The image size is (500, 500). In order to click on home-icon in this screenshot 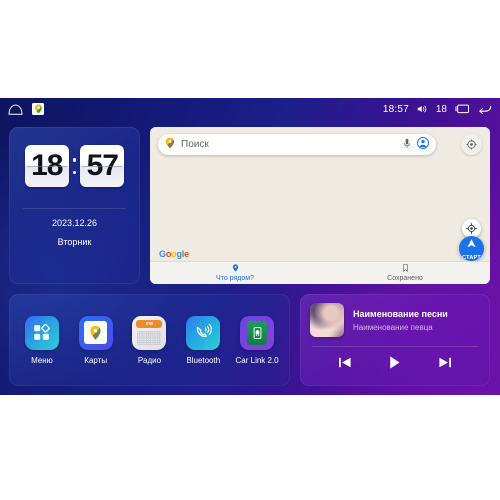, I will do `click(15, 109)`.